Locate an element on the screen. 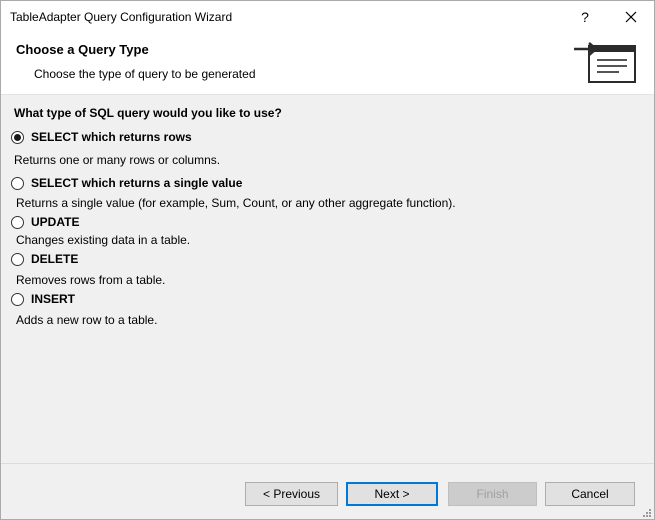  cancel-button: Cancel is located at coordinates (590, 494).